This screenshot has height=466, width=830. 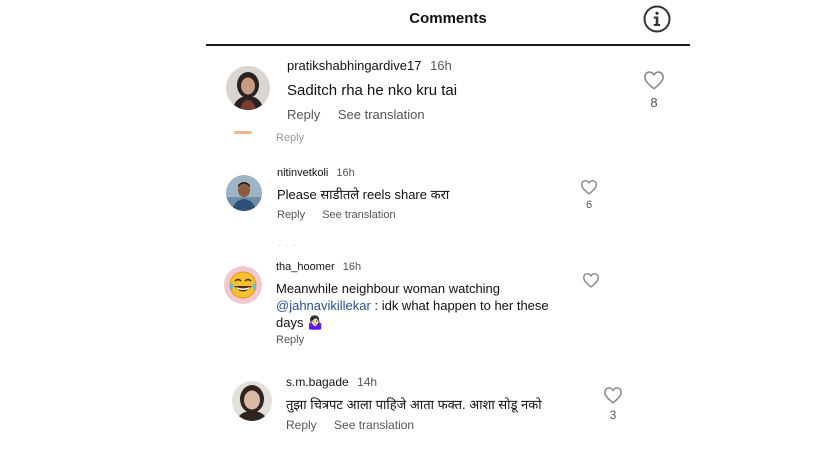 I want to click on mention-link: @jahnavikillekar, so click(x=323, y=305).